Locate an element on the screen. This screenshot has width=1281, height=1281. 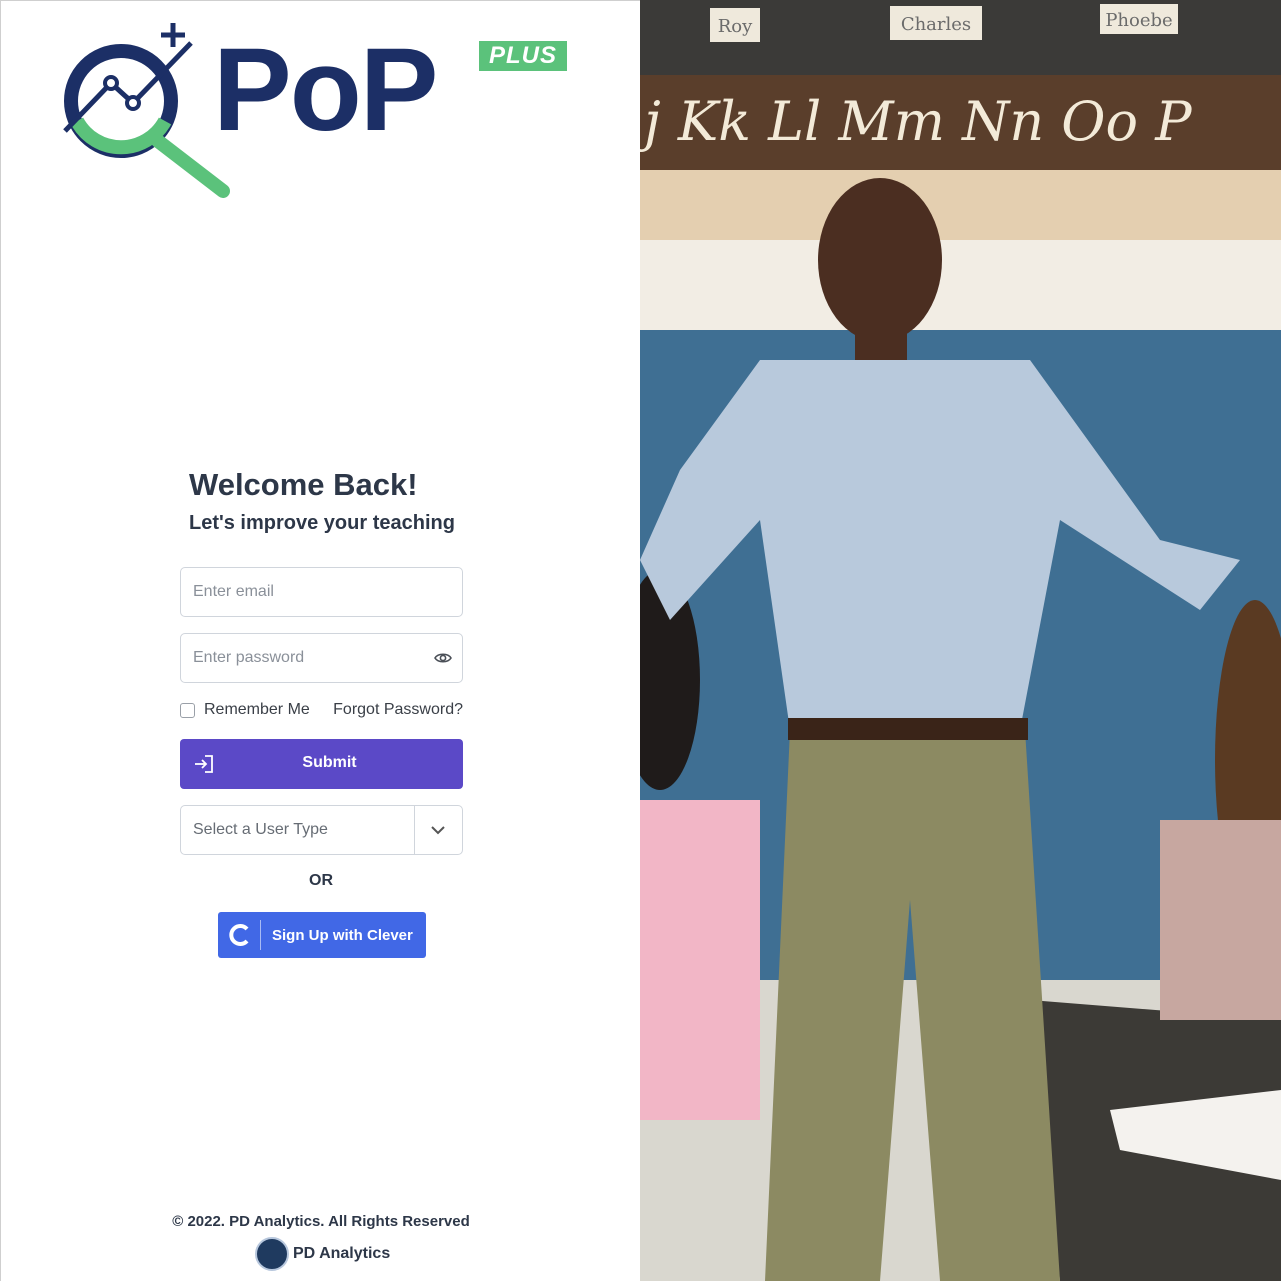
cursive-alphabet: j Kk Ll Mm Nn Oo P is located at coordinates (916, 121).